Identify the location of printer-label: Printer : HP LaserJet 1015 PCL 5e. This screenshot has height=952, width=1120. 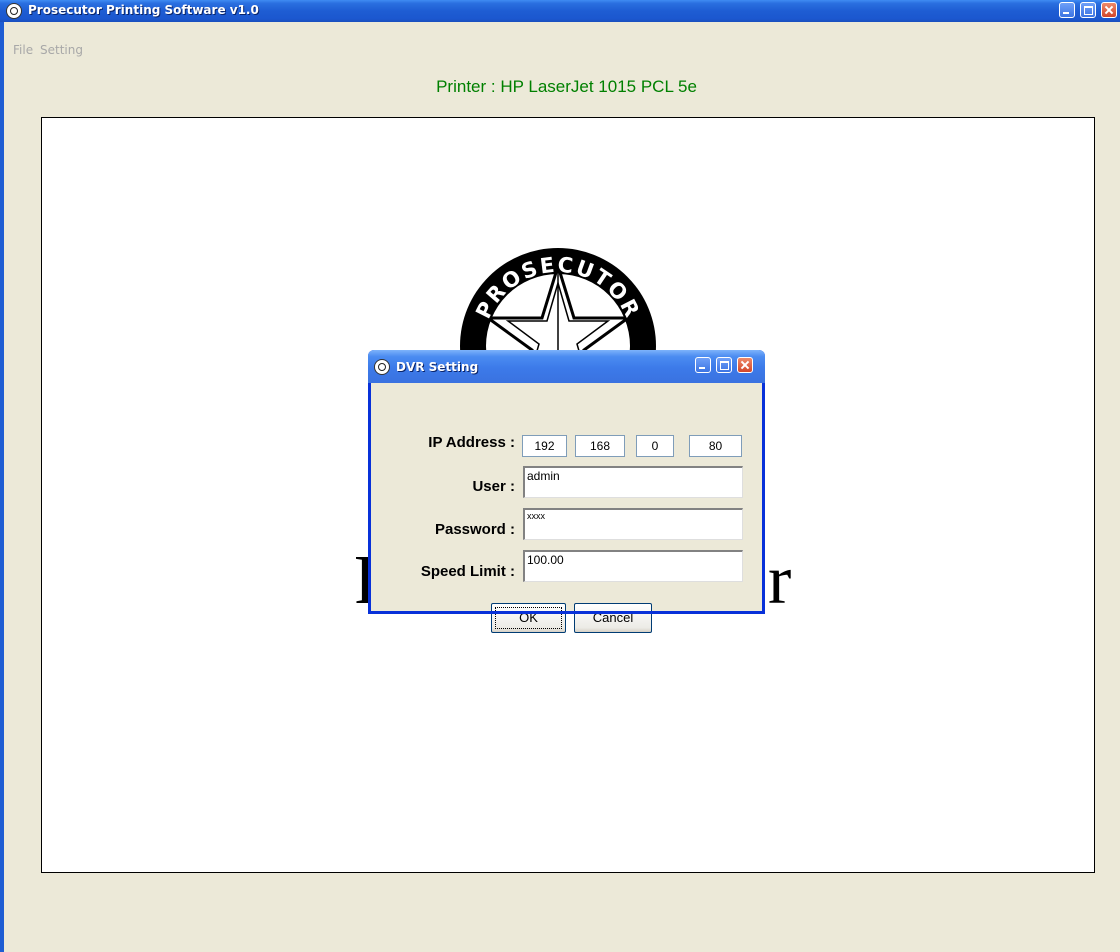
(566, 86).